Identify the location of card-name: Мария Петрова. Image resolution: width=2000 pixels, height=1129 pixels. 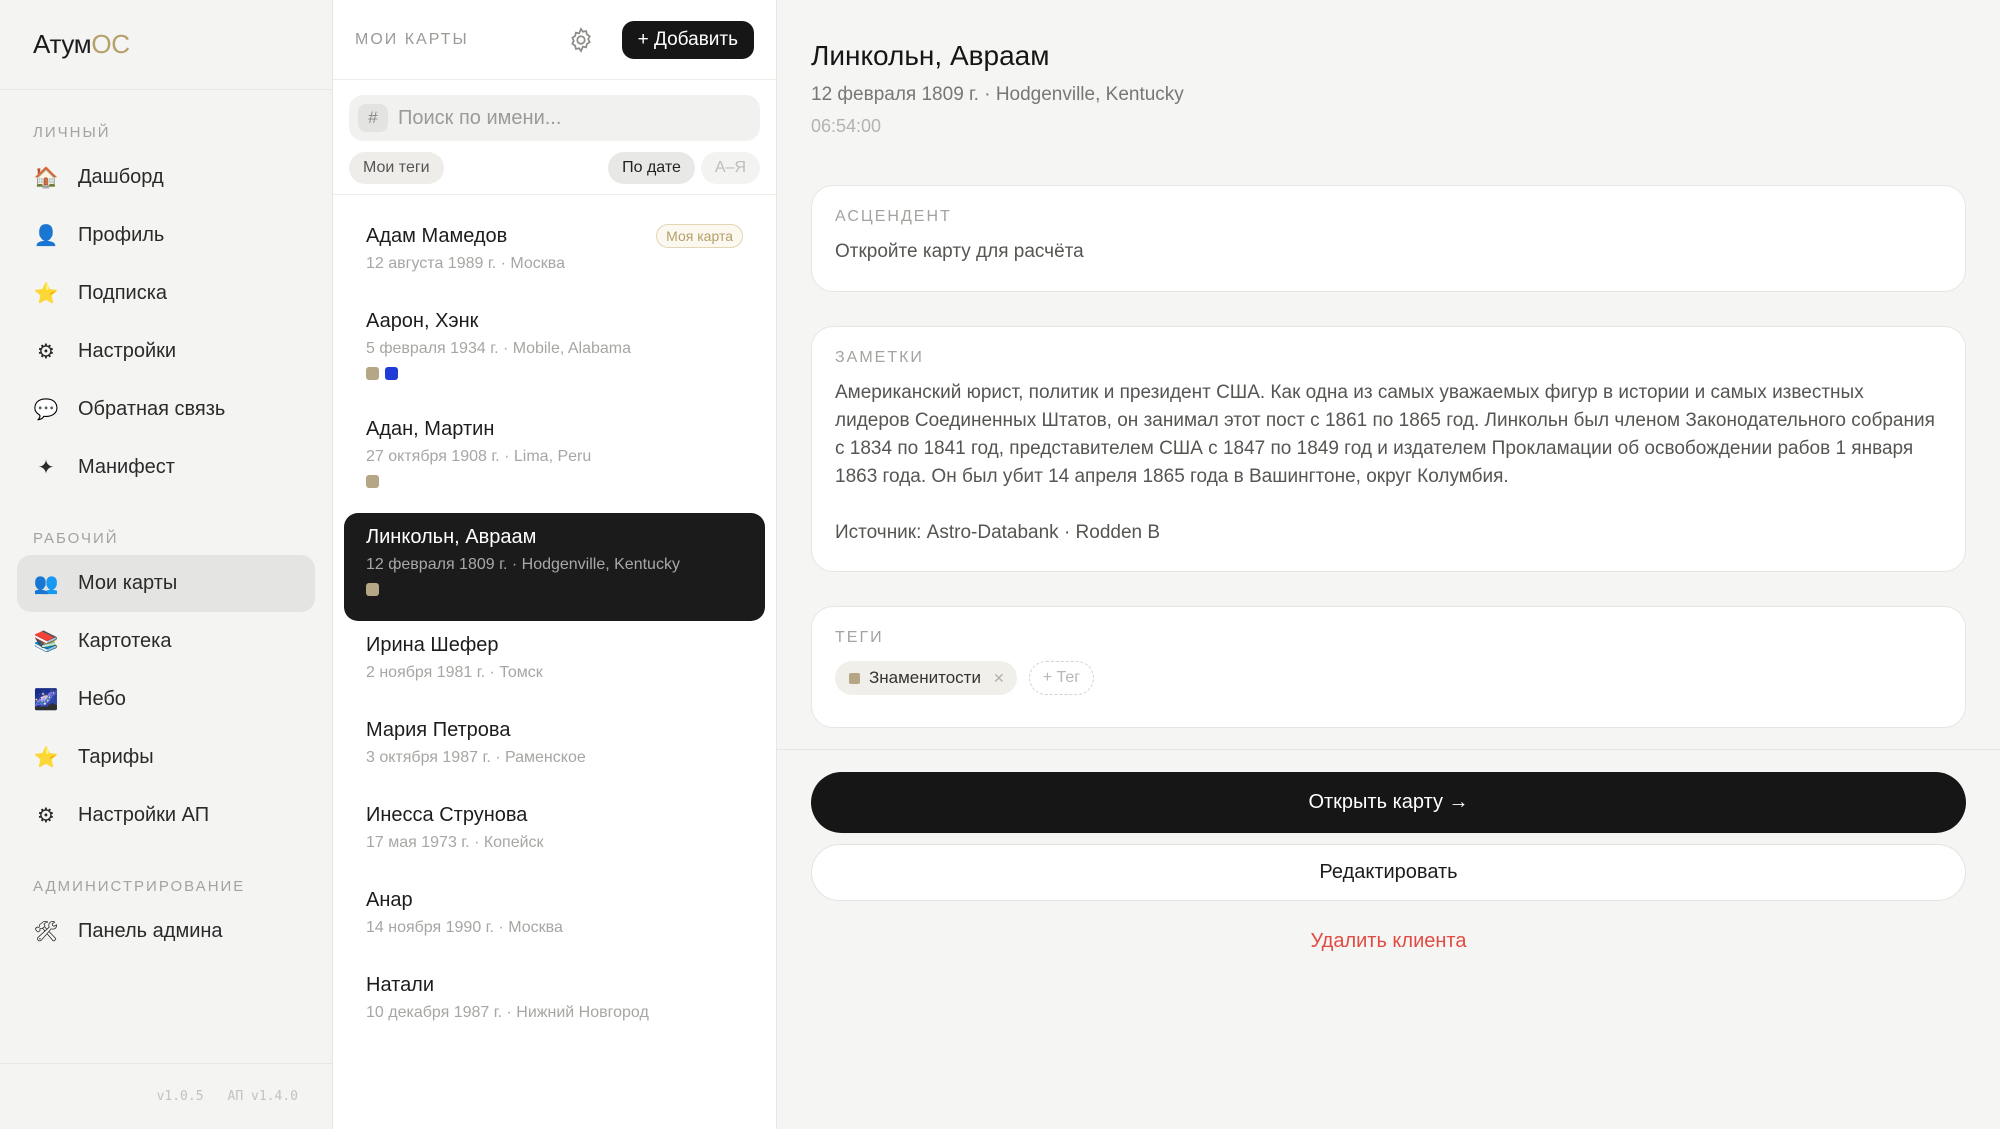
(438, 730).